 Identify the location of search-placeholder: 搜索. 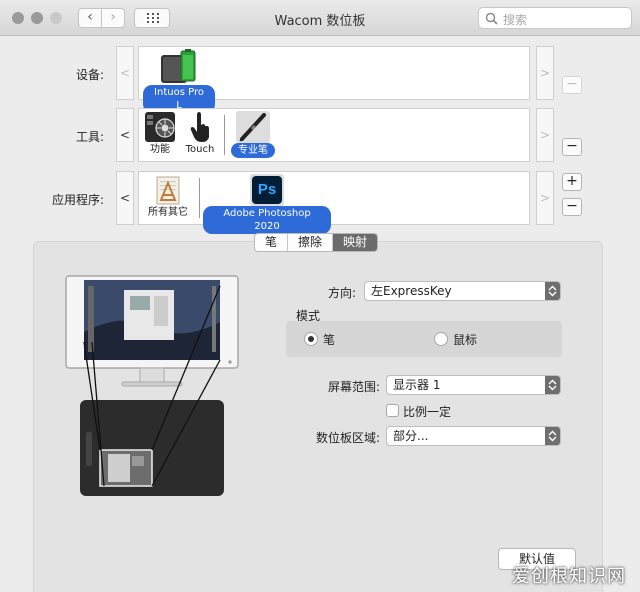
(515, 20).